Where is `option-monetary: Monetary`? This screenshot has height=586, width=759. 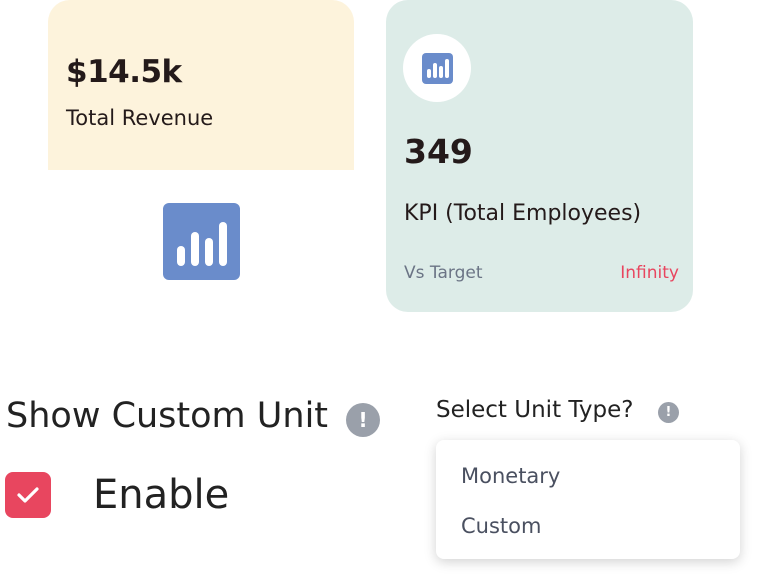
option-monetary: Monetary is located at coordinates (510, 476).